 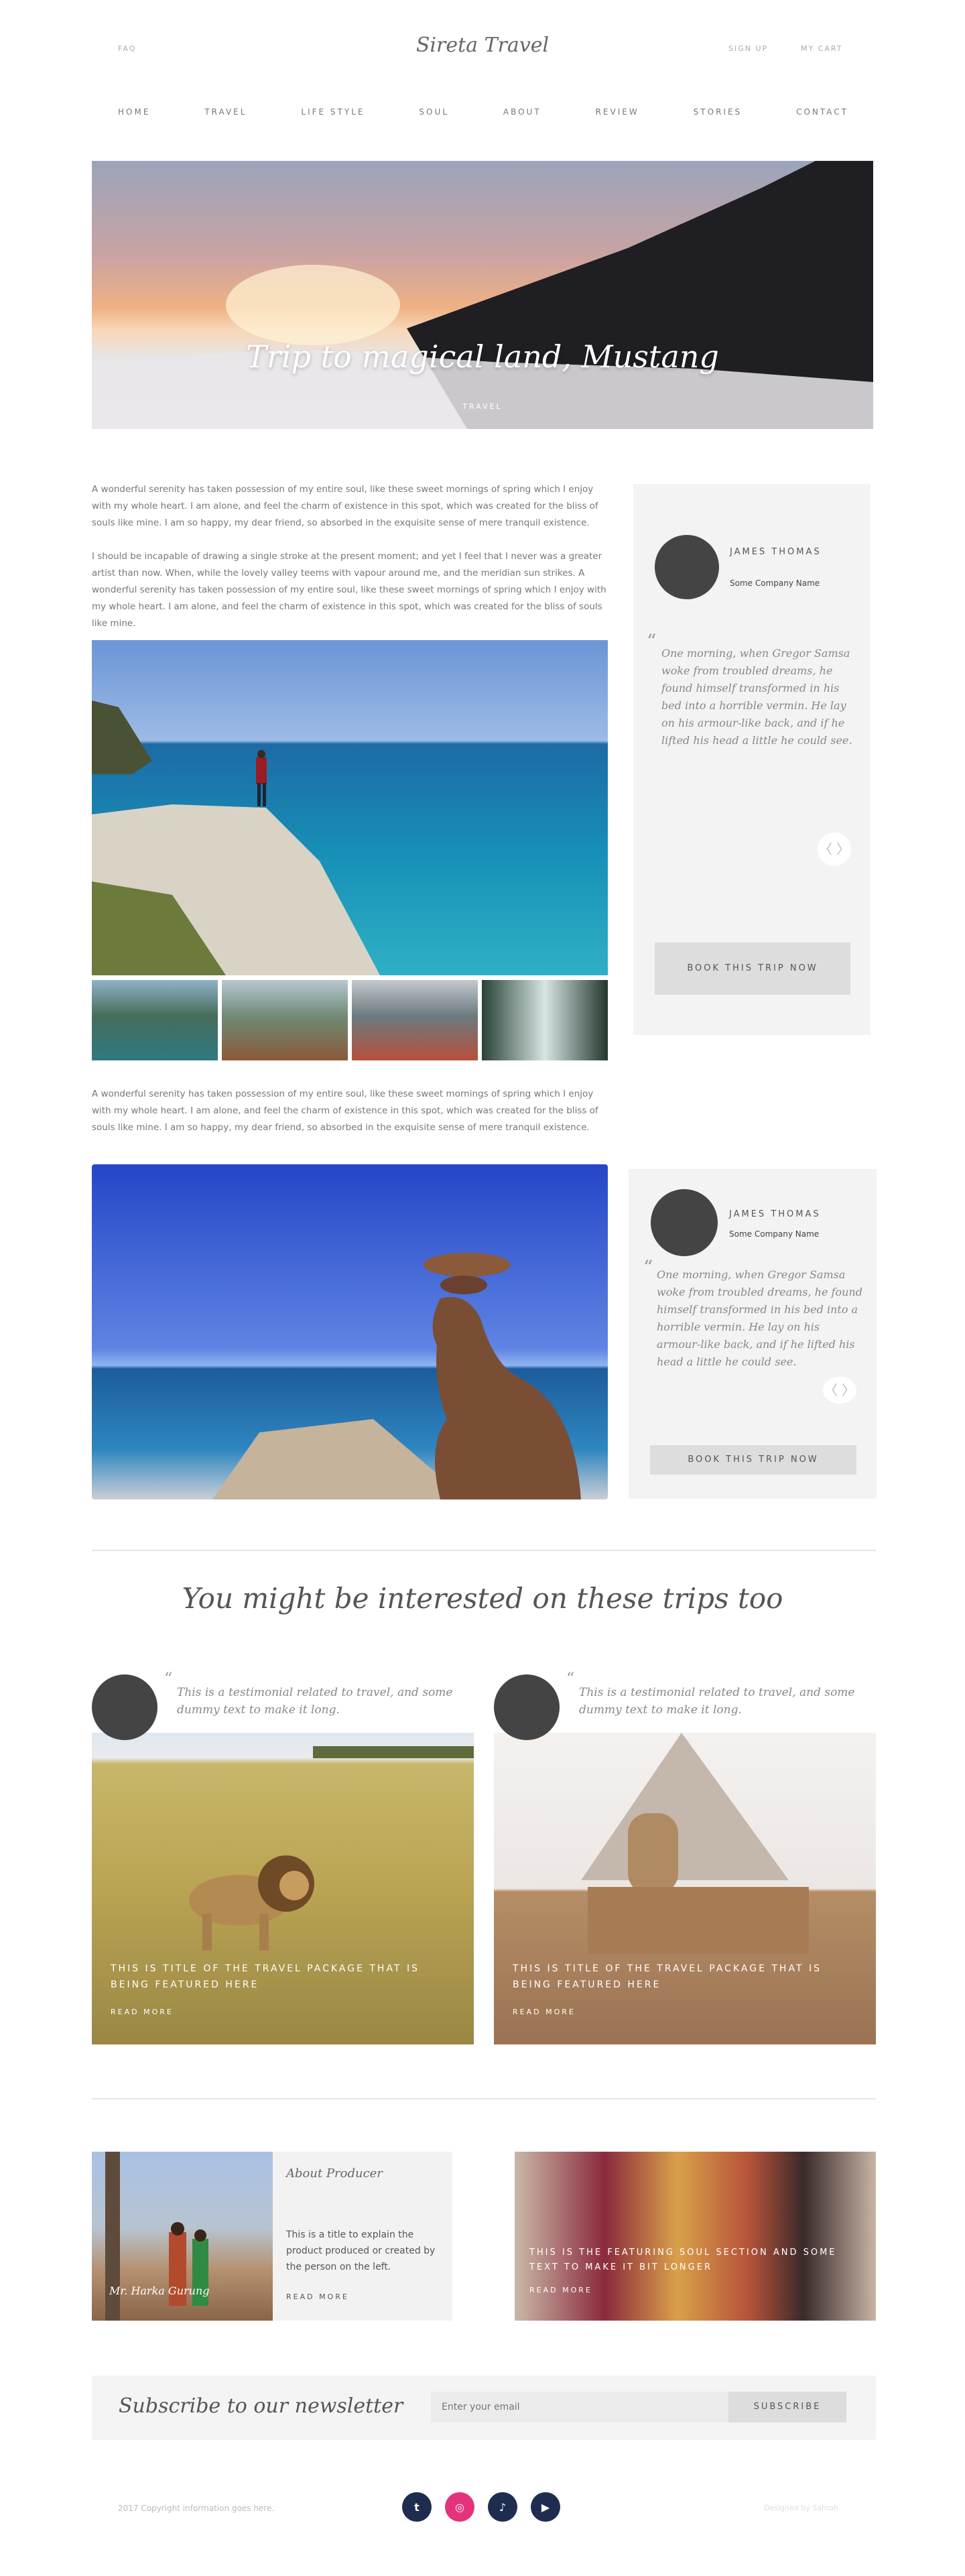 I want to click on newsletter-section: Subscribe to our newsletter SUBSCRIBE, so click(x=484, y=2408).